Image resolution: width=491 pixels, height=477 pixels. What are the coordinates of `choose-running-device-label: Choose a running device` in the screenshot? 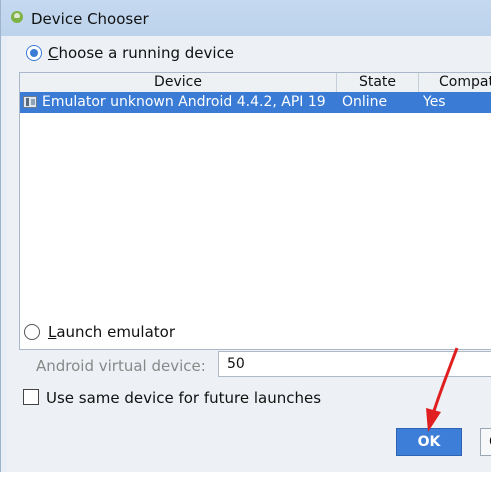 It's located at (141, 53).